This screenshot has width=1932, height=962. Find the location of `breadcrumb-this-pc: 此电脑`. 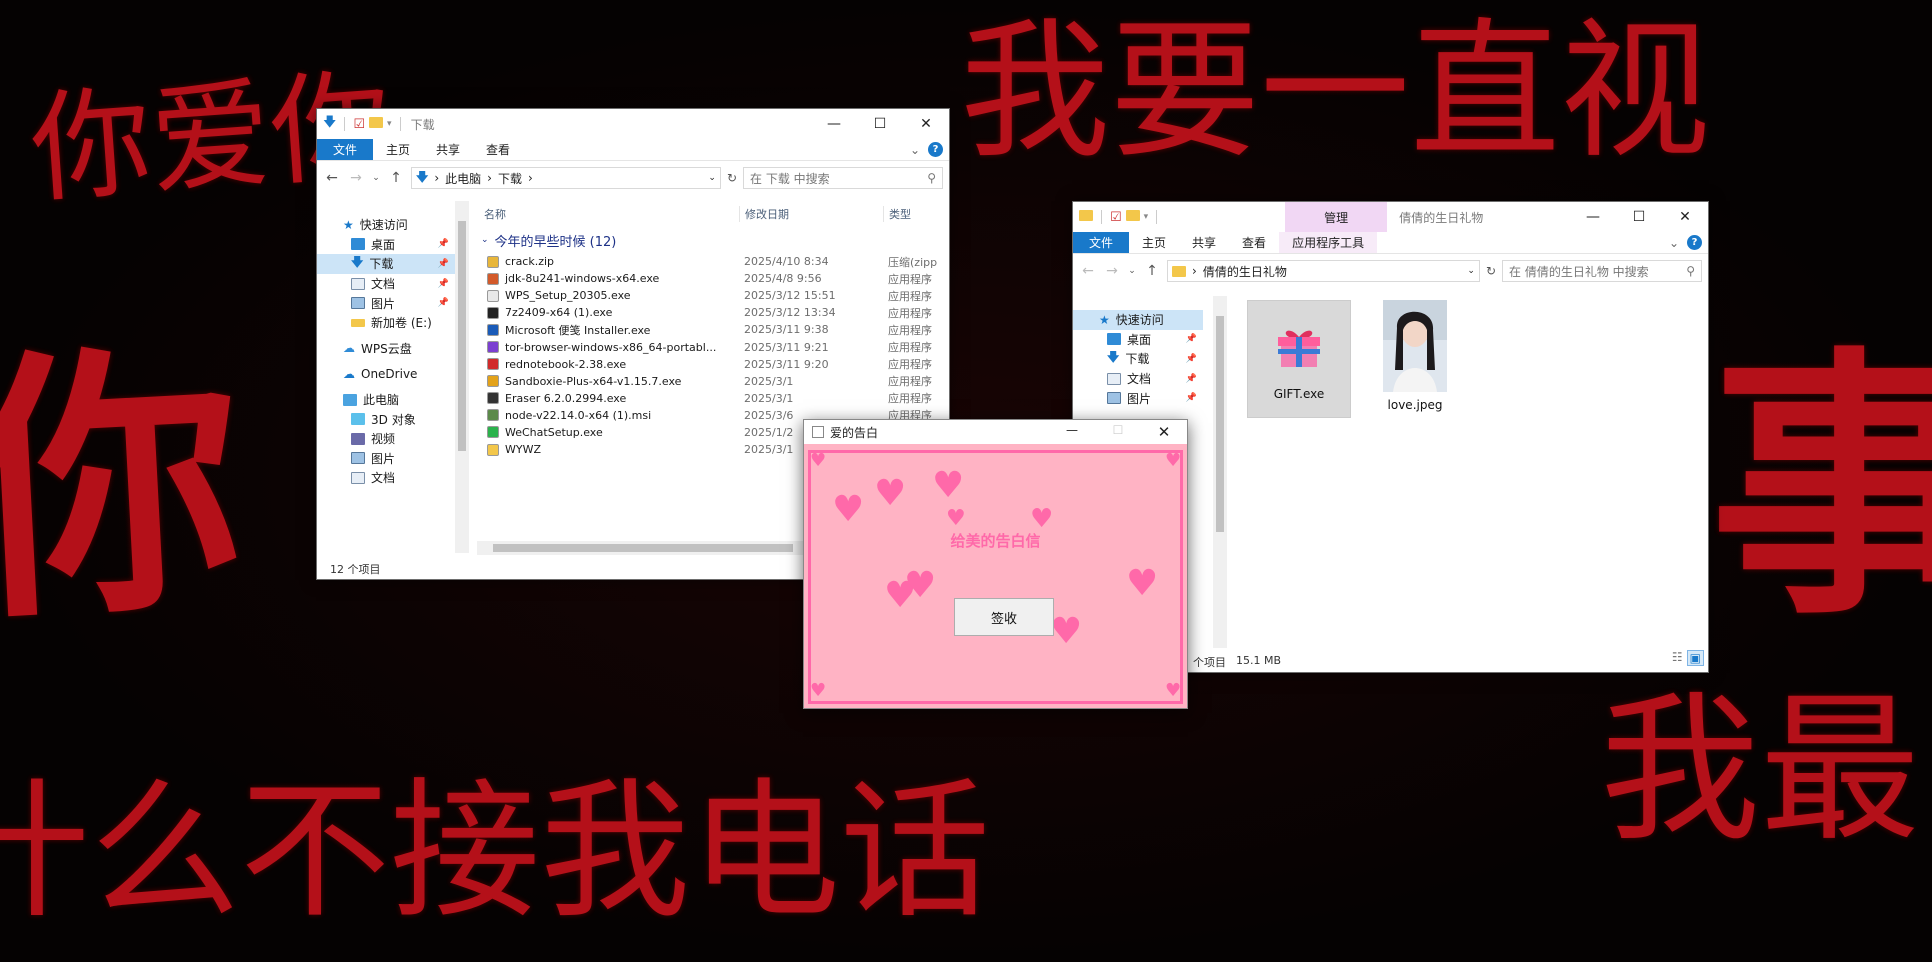

breadcrumb-this-pc: 此电脑 is located at coordinates (463, 178).